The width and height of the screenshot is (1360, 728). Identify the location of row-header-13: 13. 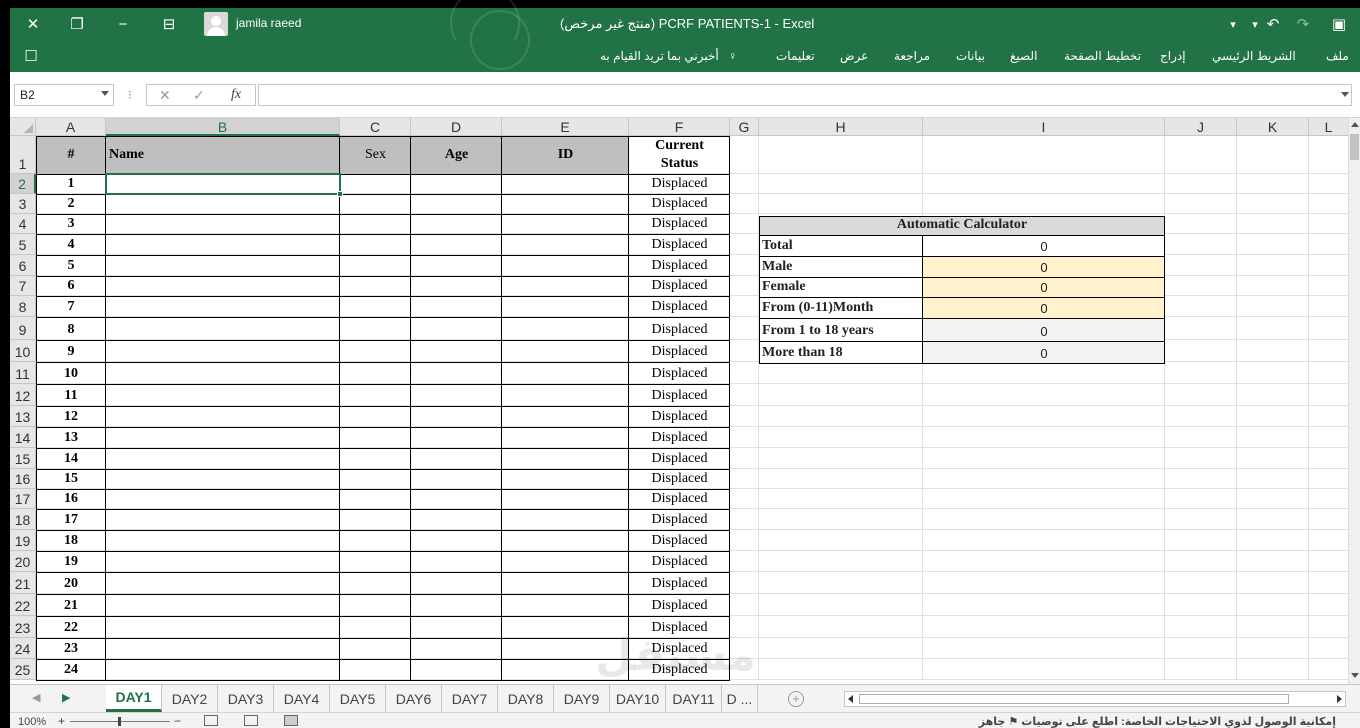
(23, 416).